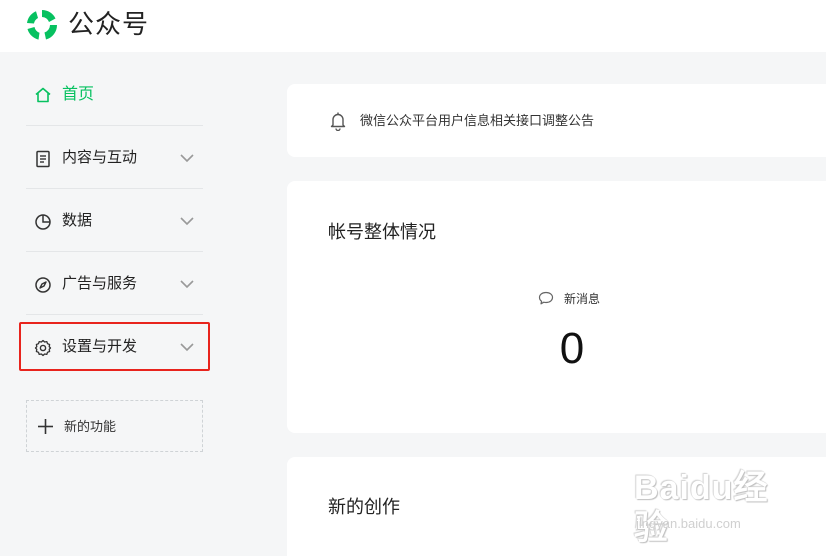  I want to click on pie-chart-icon, so click(43, 222).